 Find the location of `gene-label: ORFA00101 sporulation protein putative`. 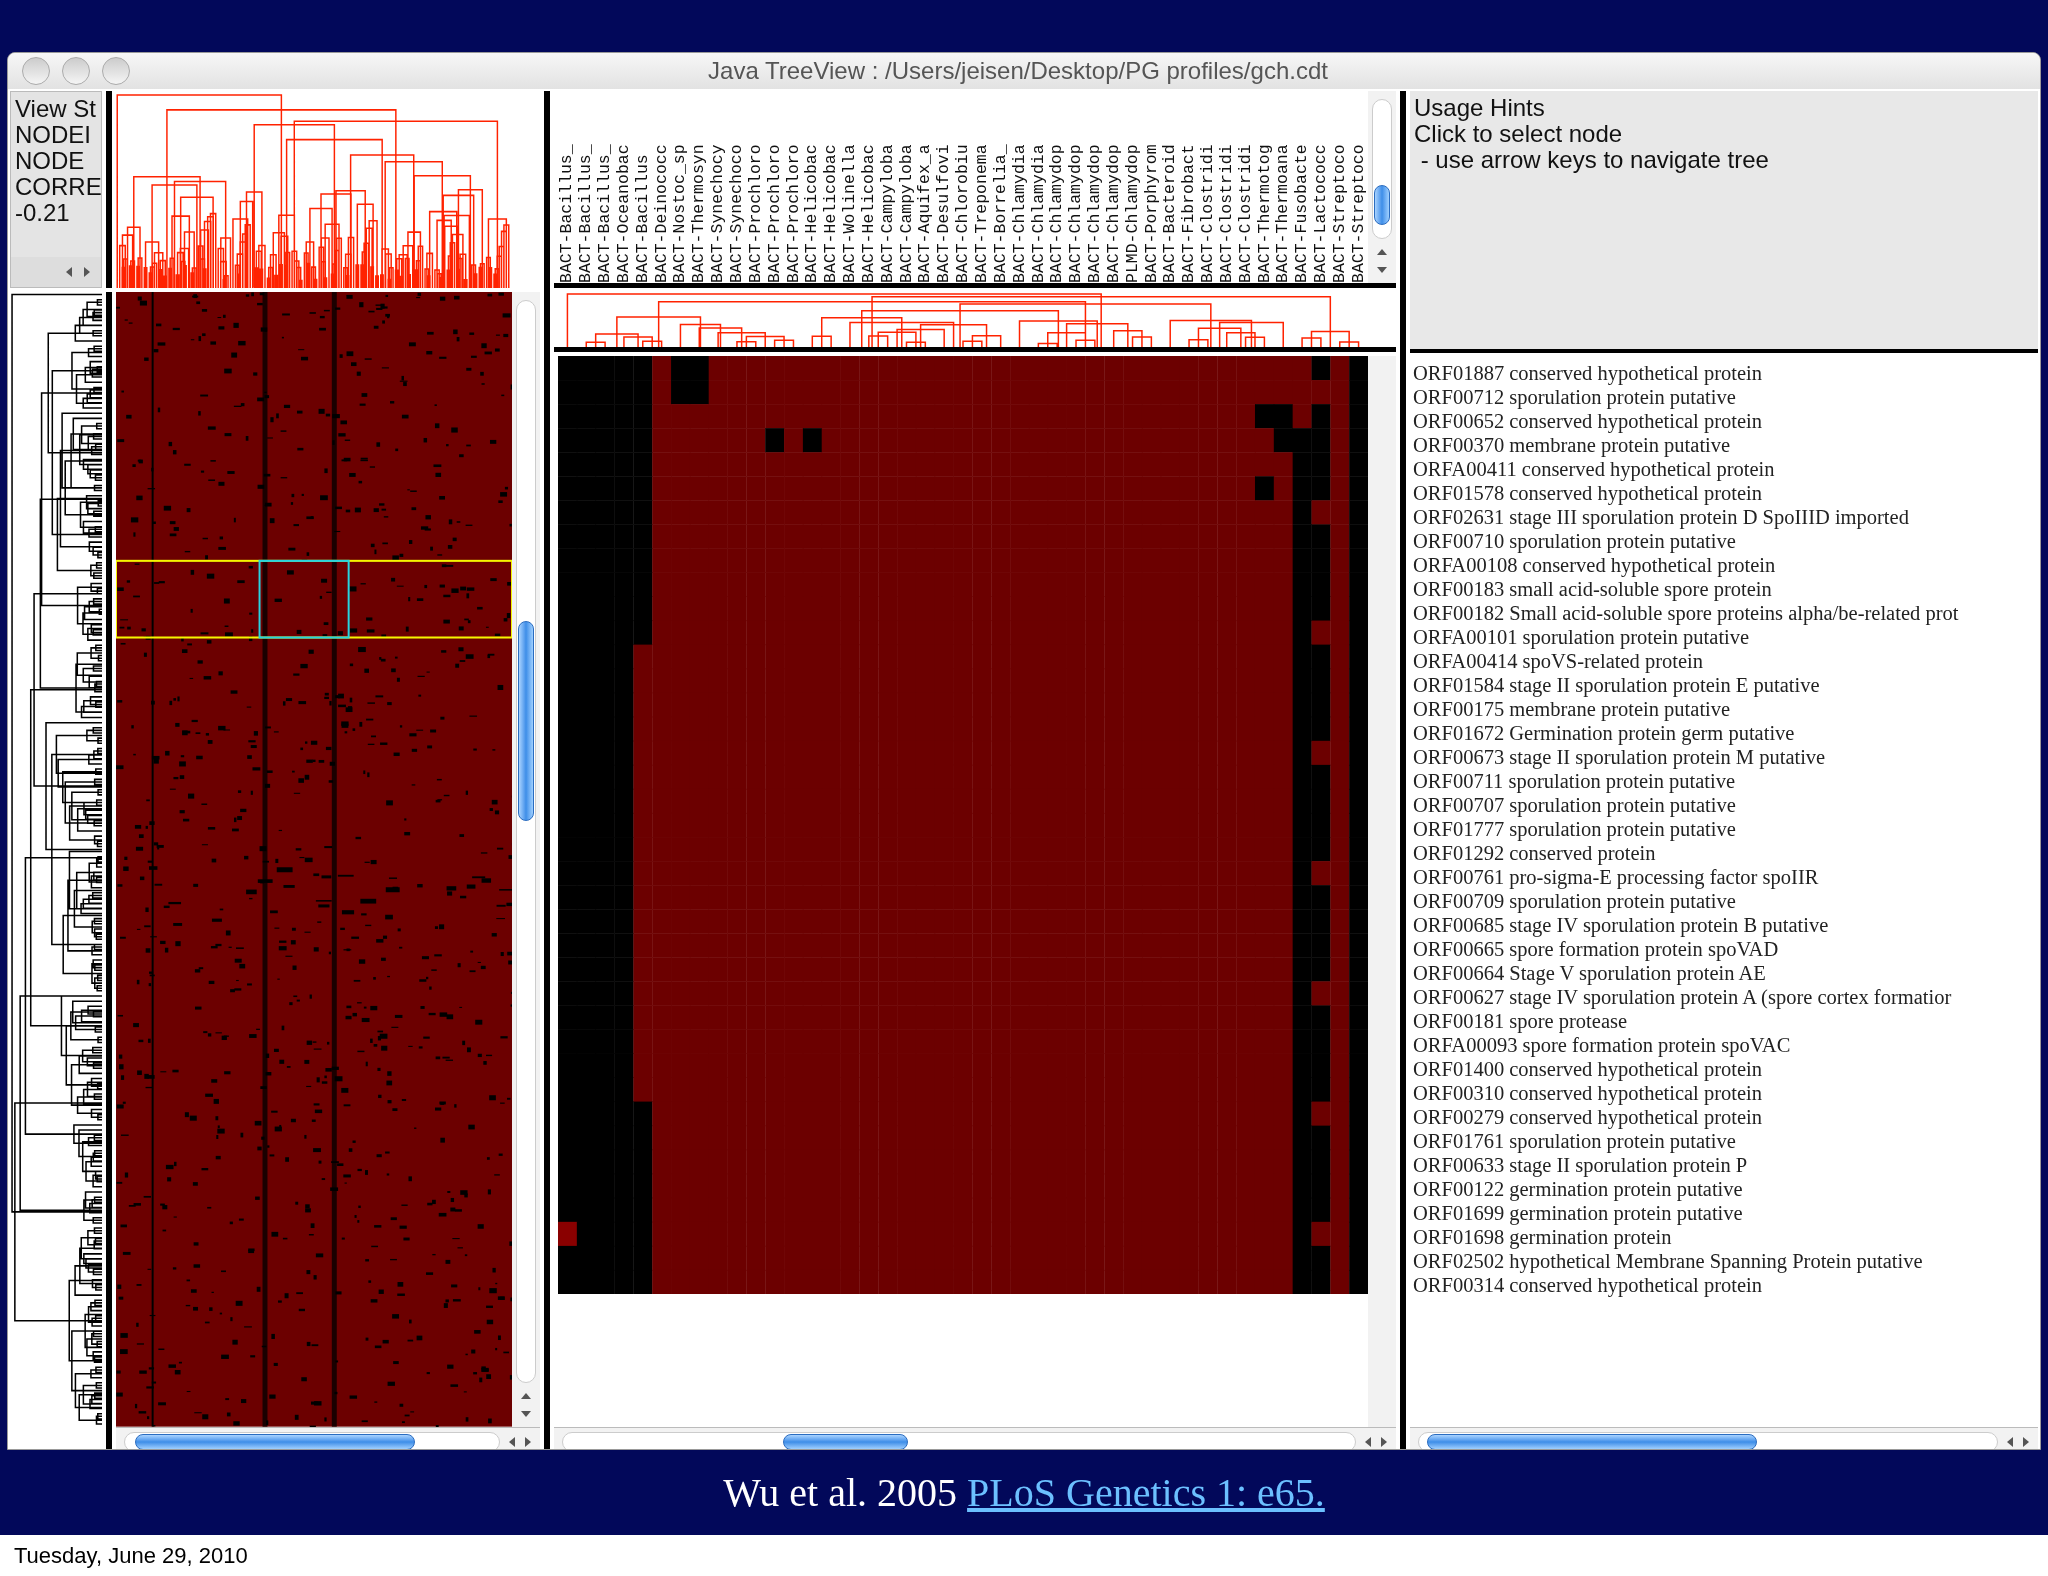

gene-label: ORFA00101 sporulation protein putative is located at coordinates (1581, 637).